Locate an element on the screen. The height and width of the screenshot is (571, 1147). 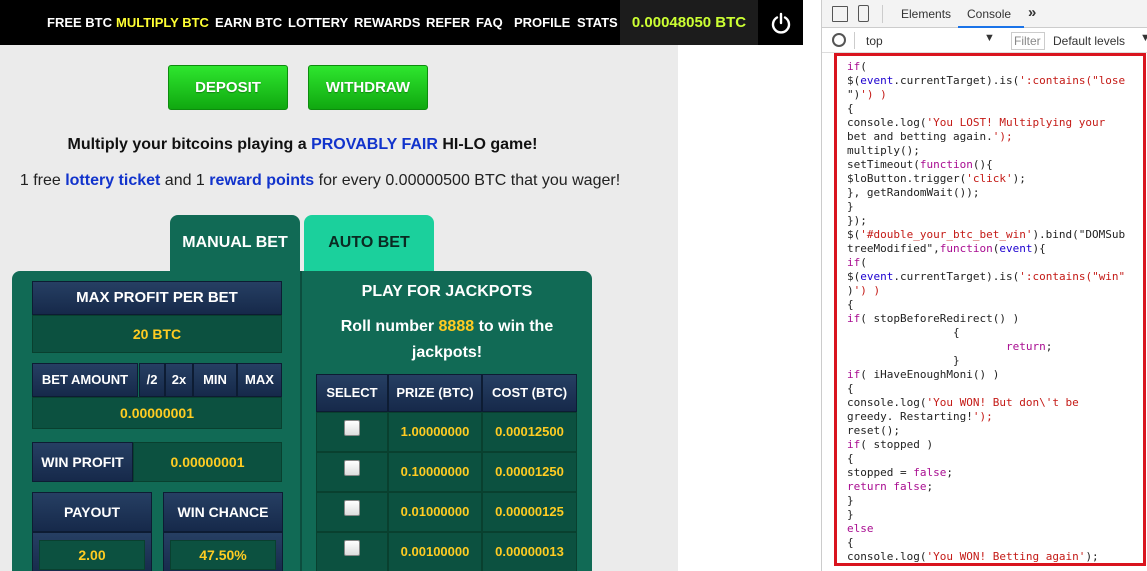
jackpot-desc-text: Roll number is located at coordinates (389, 326).